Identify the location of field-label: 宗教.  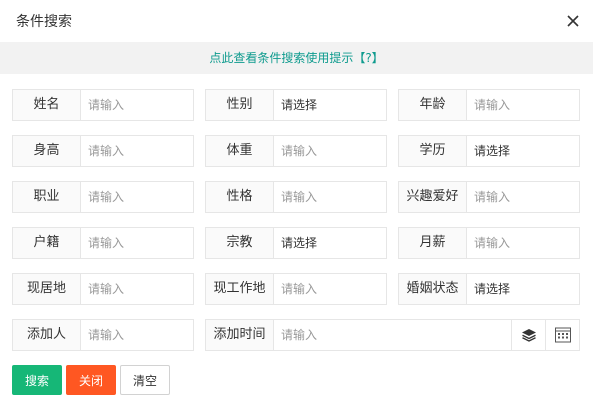
(240, 243).